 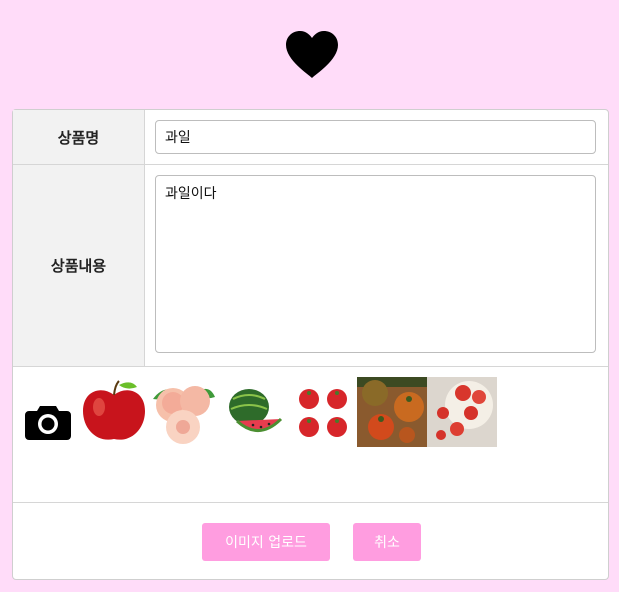 What do you see at coordinates (266, 542) in the screenshot?
I see `upload-image-button: 이미지 업로드` at bounding box center [266, 542].